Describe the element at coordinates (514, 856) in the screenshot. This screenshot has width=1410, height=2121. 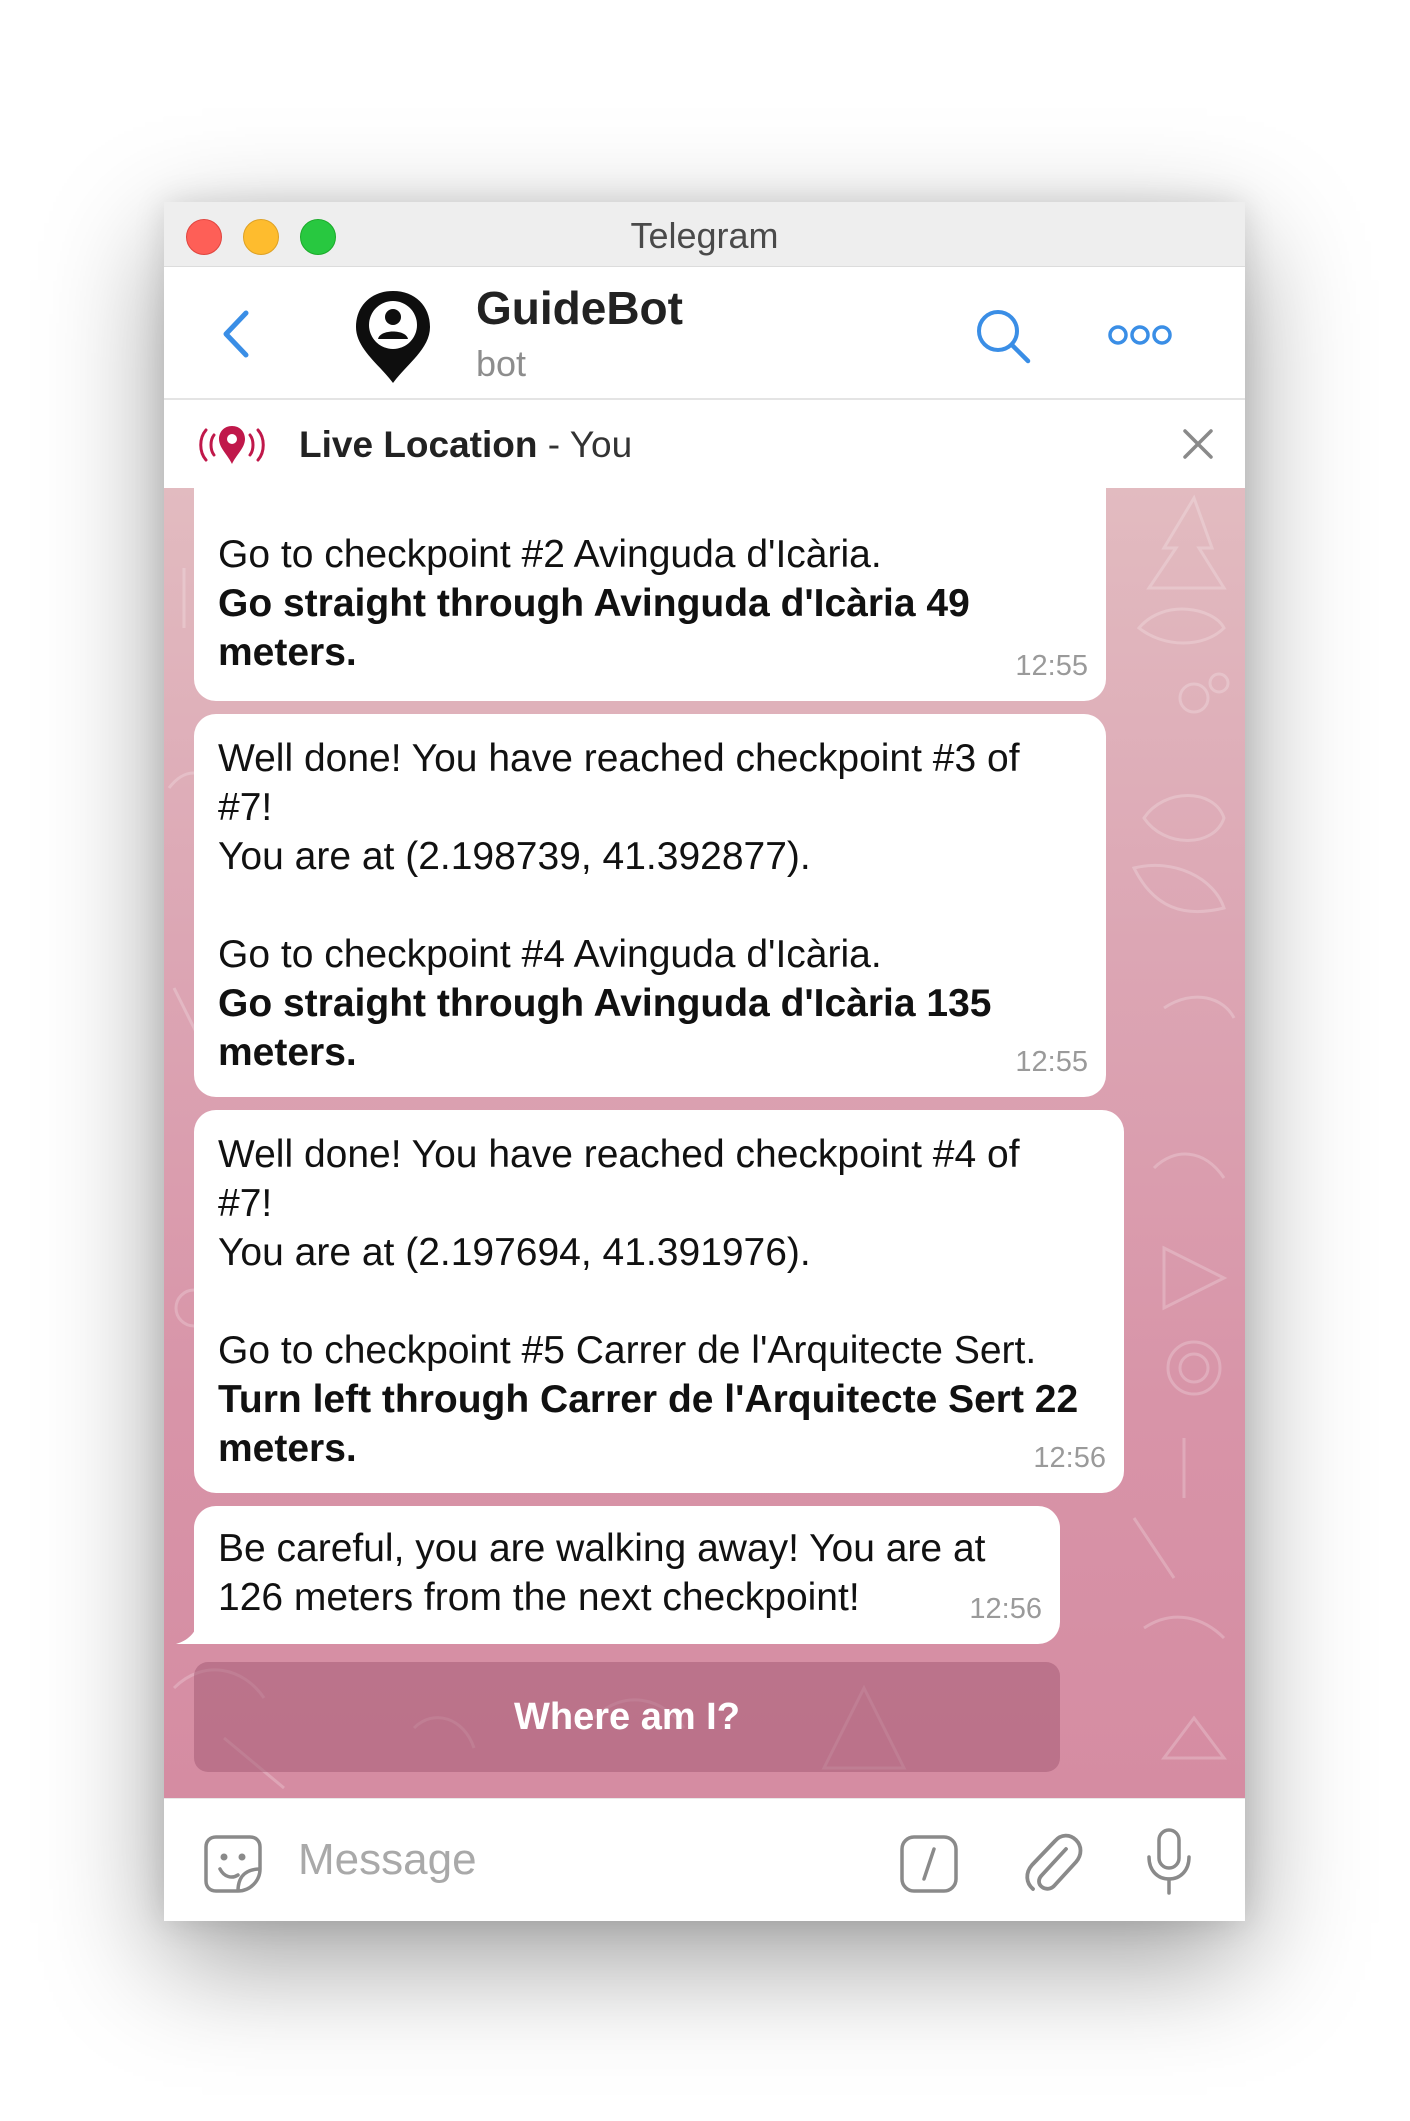
I see `message-text-line: You are at (2.198739, 41.392877).` at that location.